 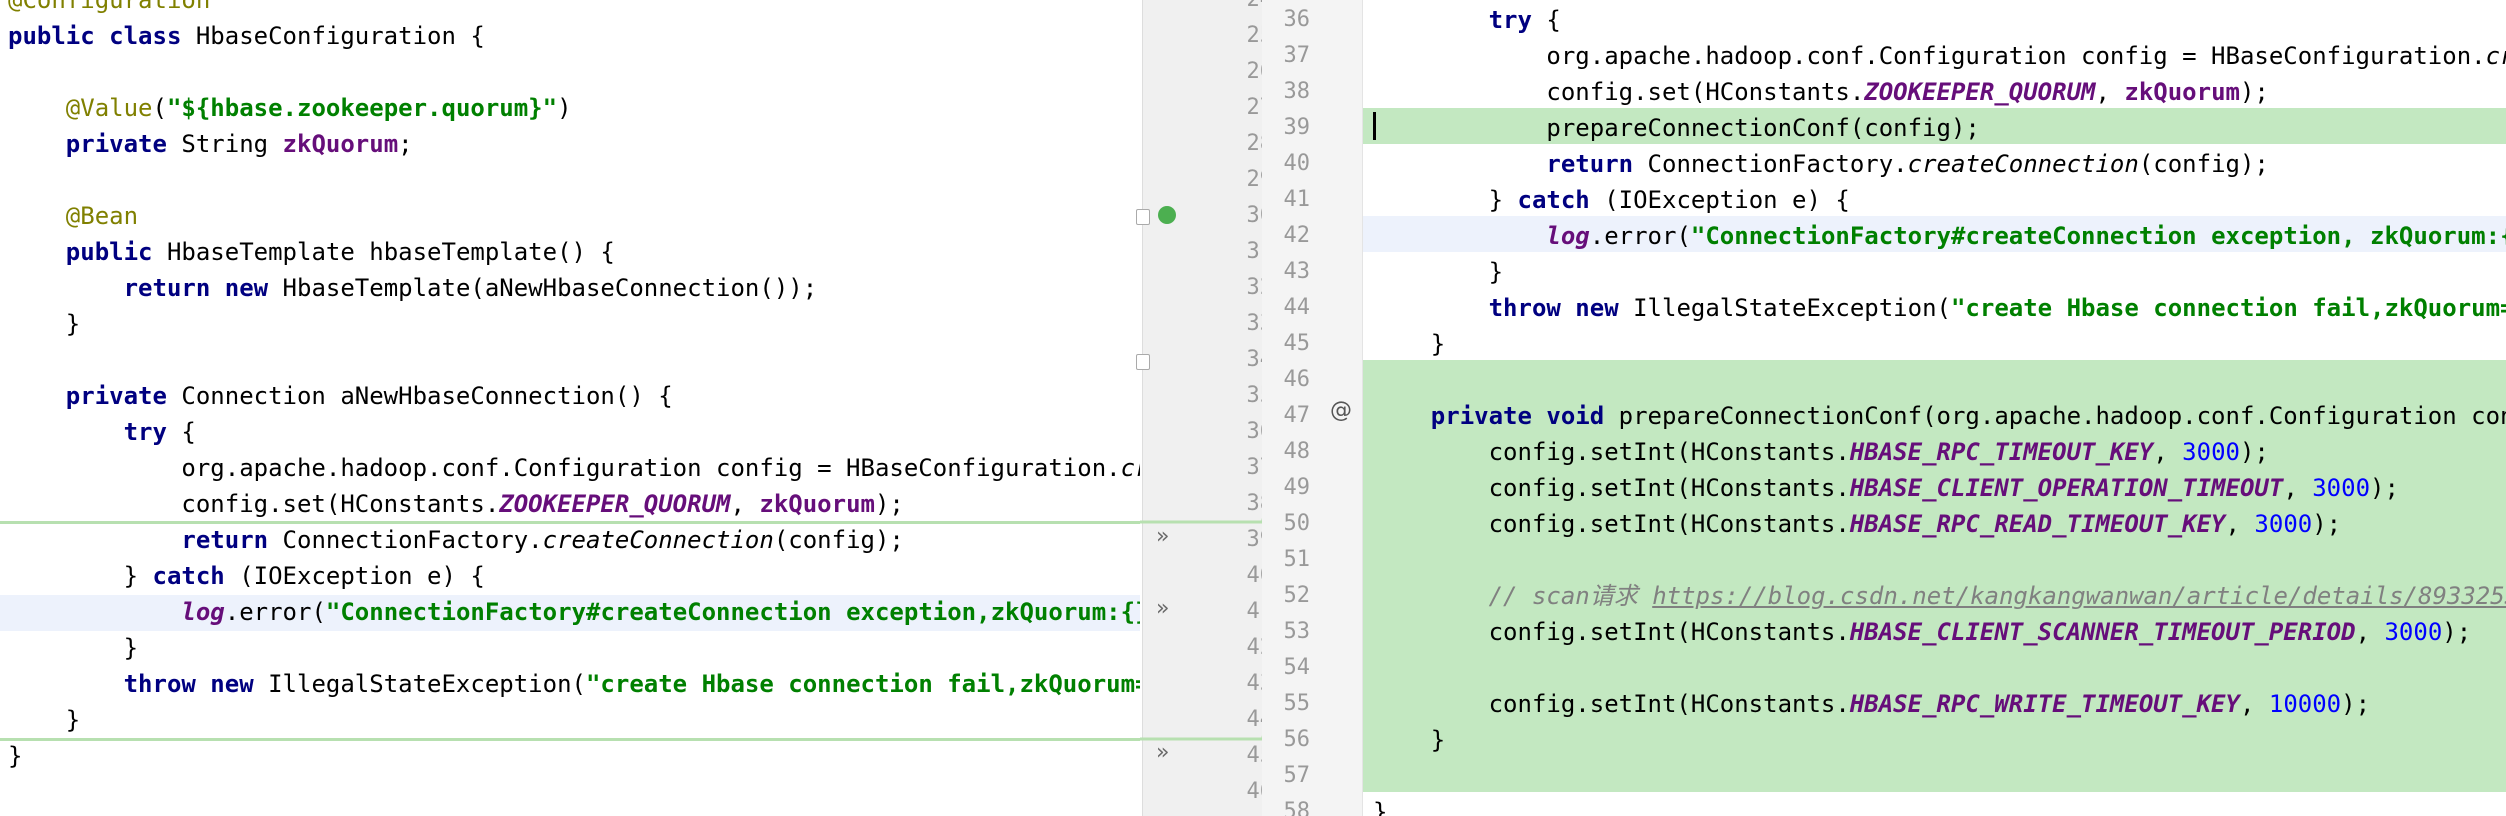 I want to click on line-number: 39, so click(x=1297, y=127).